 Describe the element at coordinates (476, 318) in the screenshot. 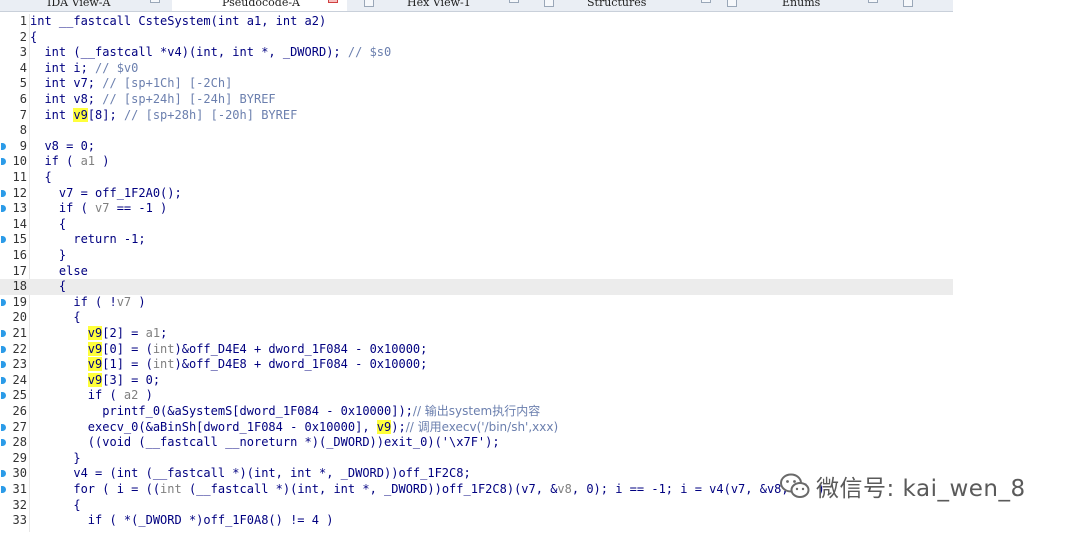

I see `code-line: 20 {` at that location.